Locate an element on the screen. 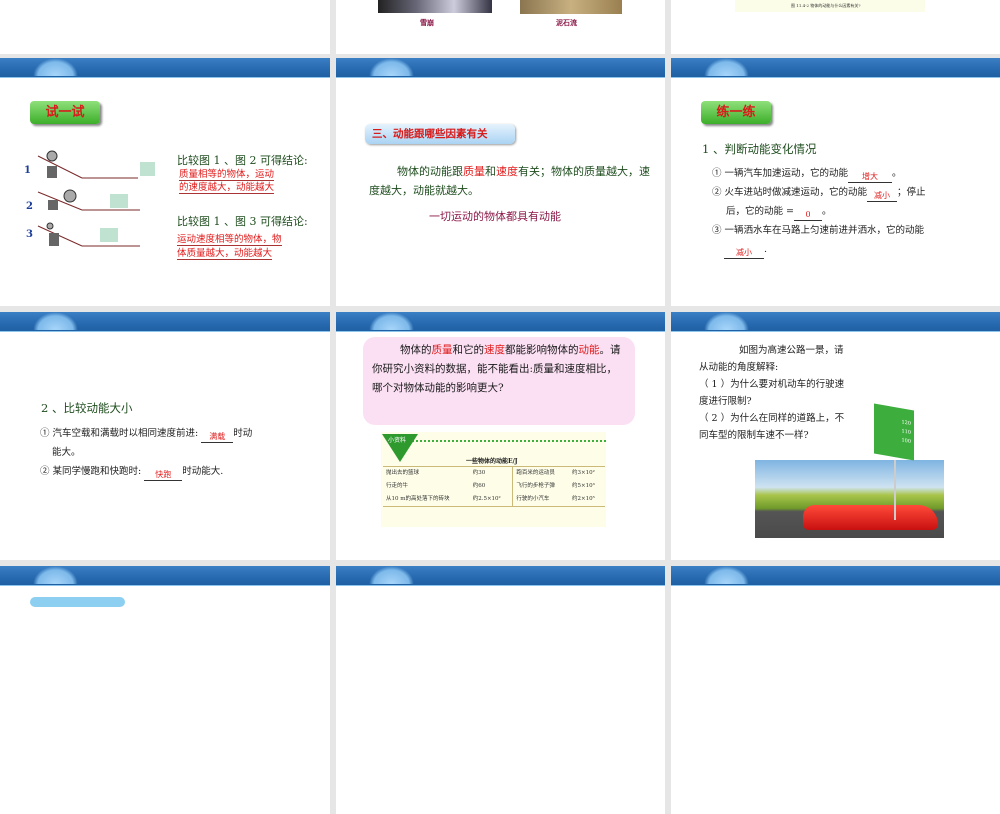 This screenshot has height=814, width=1000. ke-highlight: 动能 is located at coordinates (589, 350).